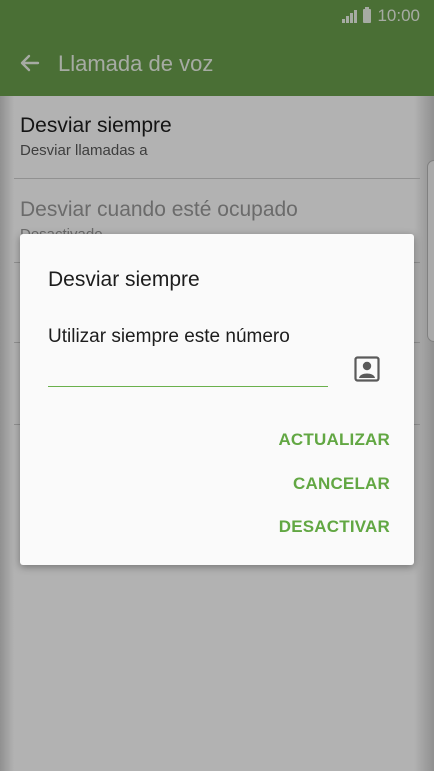 This screenshot has width=434, height=771. What do you see at coordinates (367, 369) in the screenshot?
I see `contact-icon` at bounding box center [367, 369].